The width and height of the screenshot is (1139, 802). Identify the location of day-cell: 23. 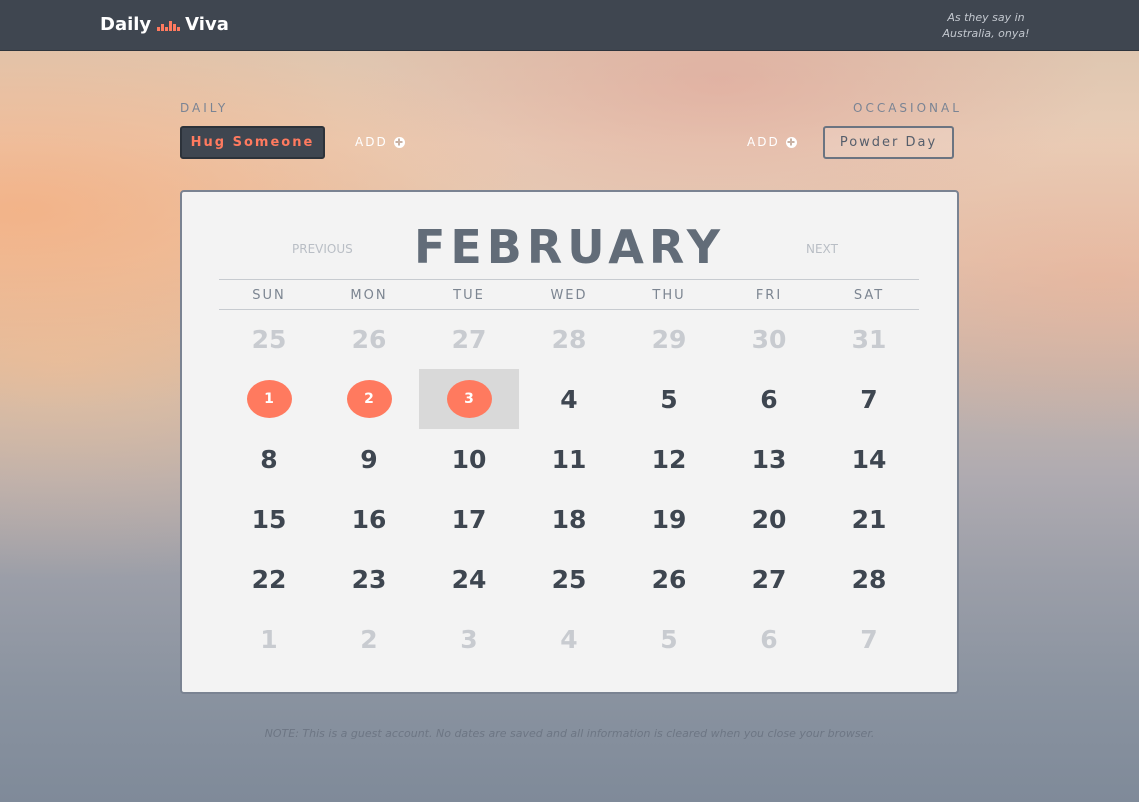
(369, 579).